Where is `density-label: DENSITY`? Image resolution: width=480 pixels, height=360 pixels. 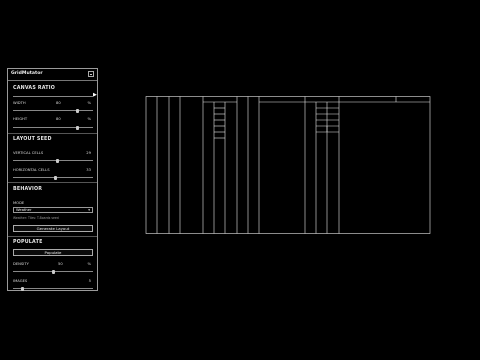 density-label: DENSITY is located at coordinates (21, 264).